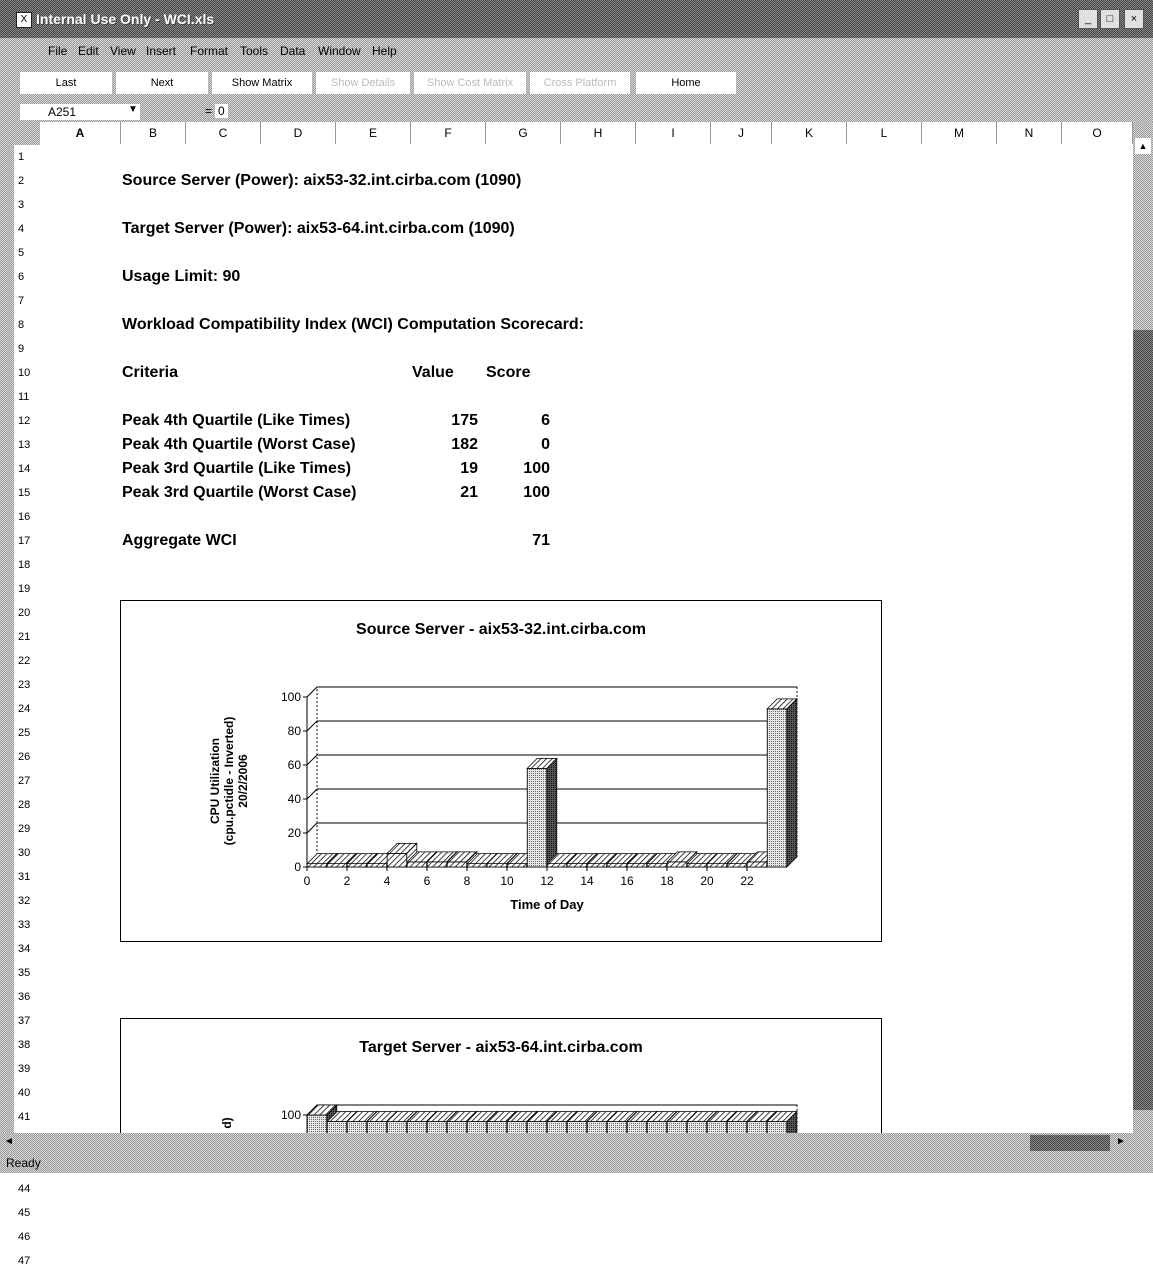 This screenshot has width=1153, height=1273. I want to click on horizontal-scroll-thumb, so click(1070, 1143).